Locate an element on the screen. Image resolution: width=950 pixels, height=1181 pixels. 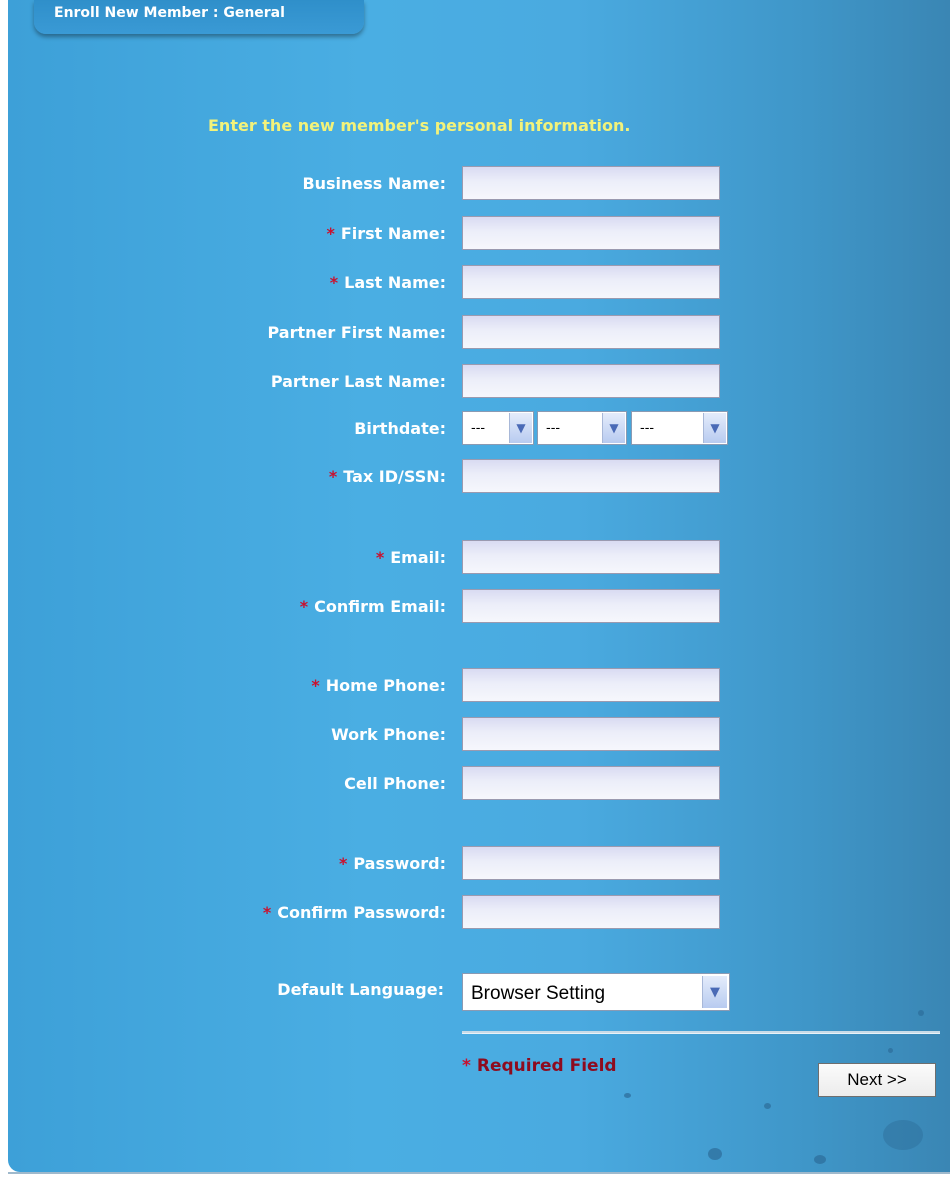
section-tab: Enroll New Member : General is located at coordinates (199, 17).